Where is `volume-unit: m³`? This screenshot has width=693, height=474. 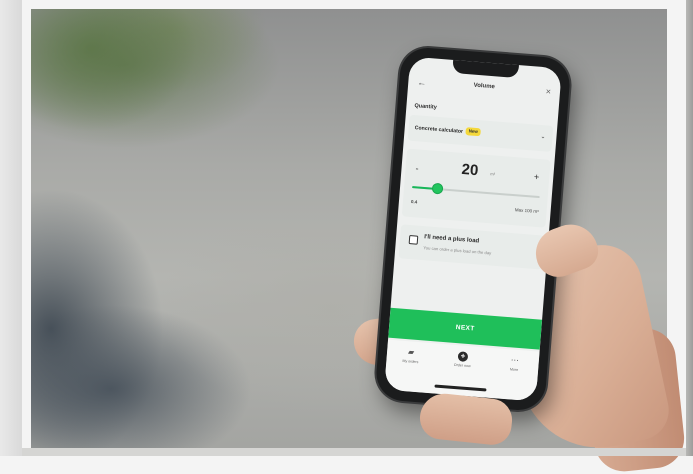
volume-unit: m³ is located at coordinates (493, 174).